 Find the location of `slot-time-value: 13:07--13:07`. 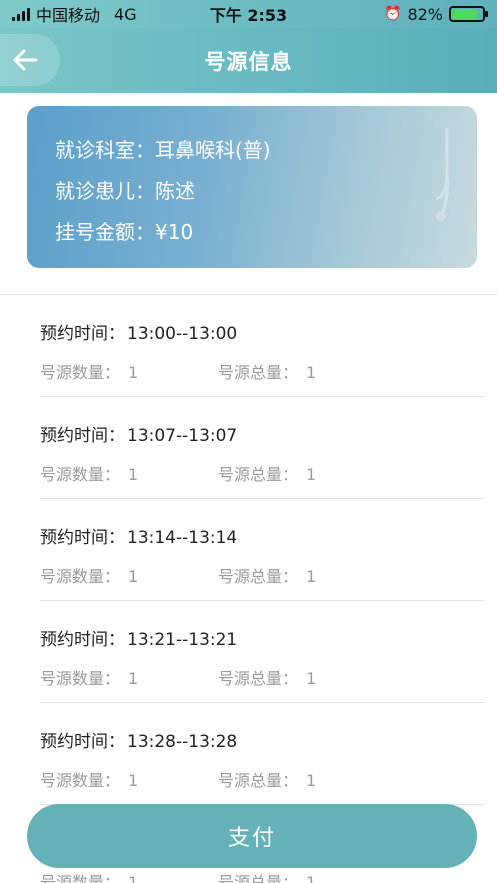

slot-time-value: 13:07--13:07 is located at coordinates (182, 436).